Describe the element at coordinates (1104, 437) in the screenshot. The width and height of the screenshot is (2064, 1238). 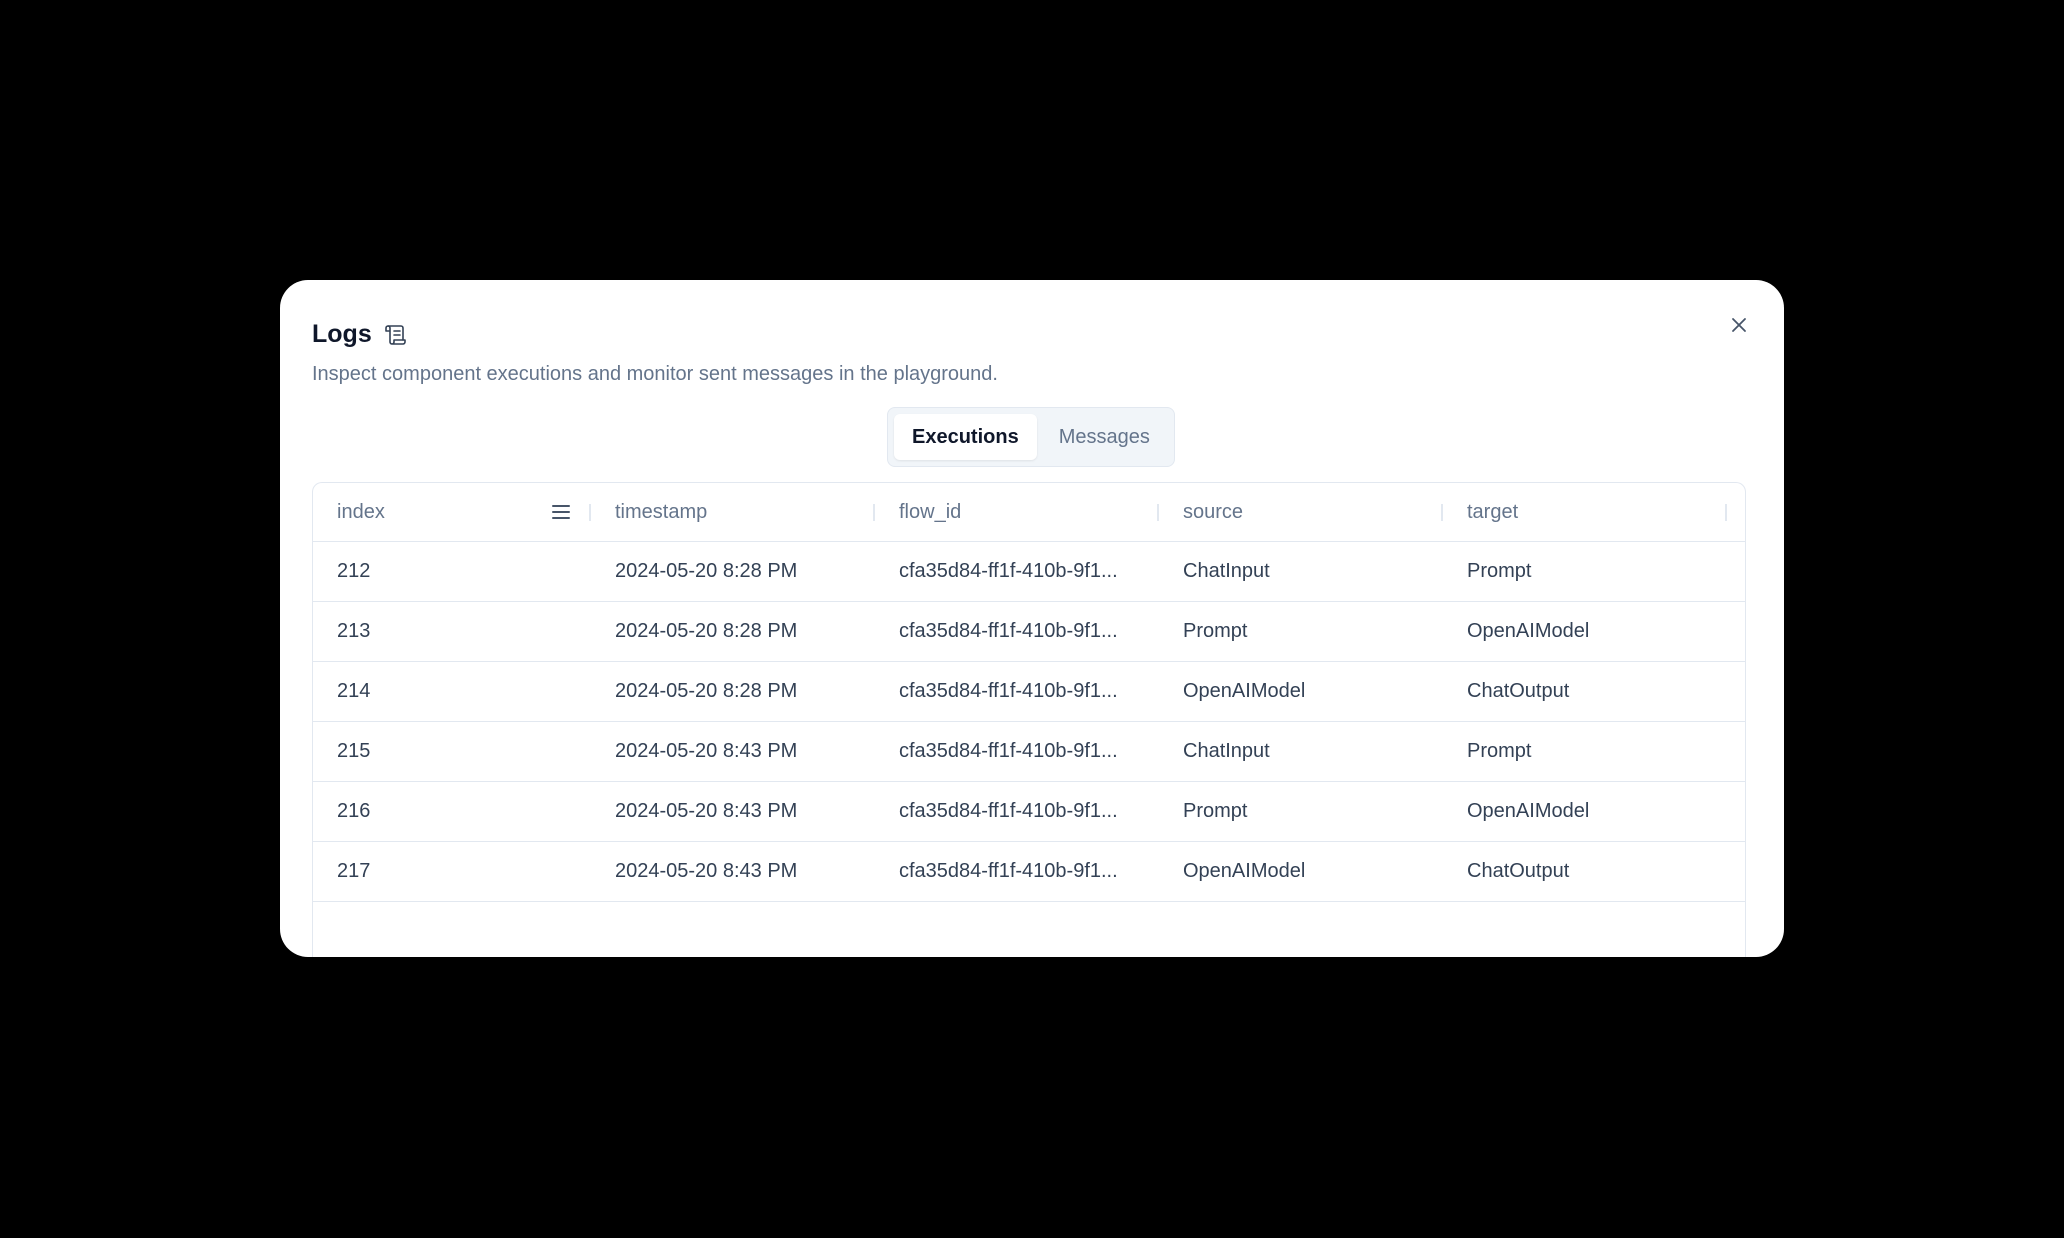
I see `tab-messages: Messages` at that location.